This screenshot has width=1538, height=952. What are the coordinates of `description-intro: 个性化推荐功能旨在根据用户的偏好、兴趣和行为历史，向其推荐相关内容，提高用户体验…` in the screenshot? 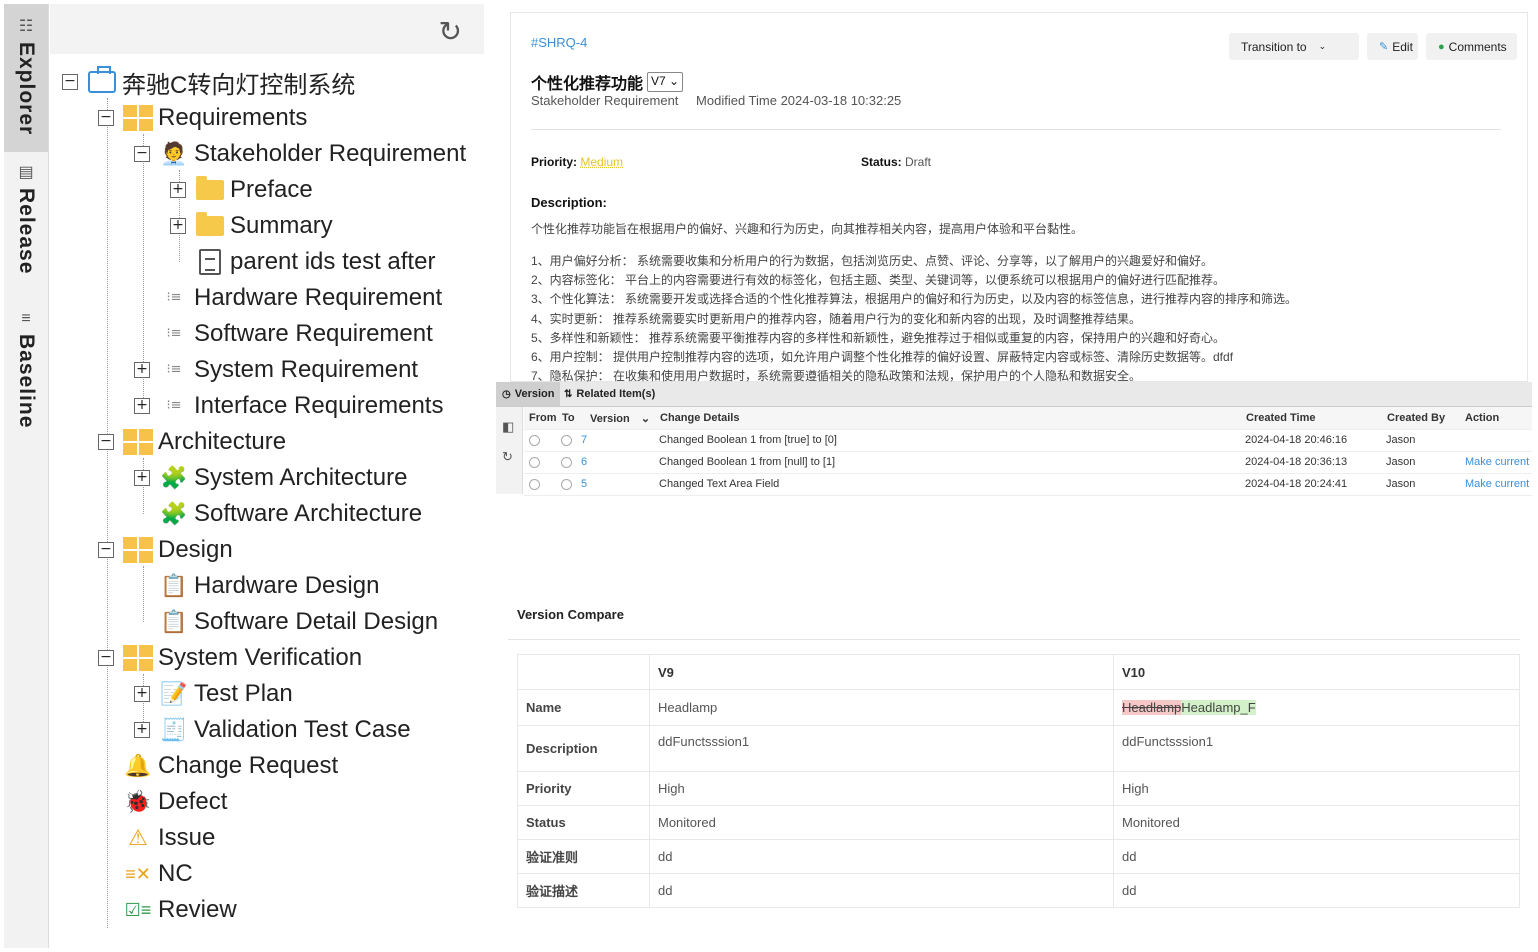 It's located at (807, 229).